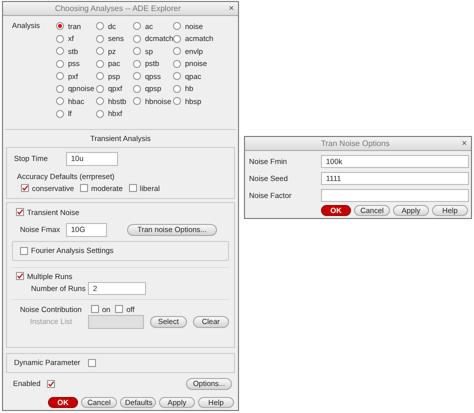 The height and width of the screenshot is (413, 474). What do you see at coordinates (118, 8) in the screenshot?
I see `window-title: Choosing Analyses -- ADE Explorer` at bounding box center [118, 8].